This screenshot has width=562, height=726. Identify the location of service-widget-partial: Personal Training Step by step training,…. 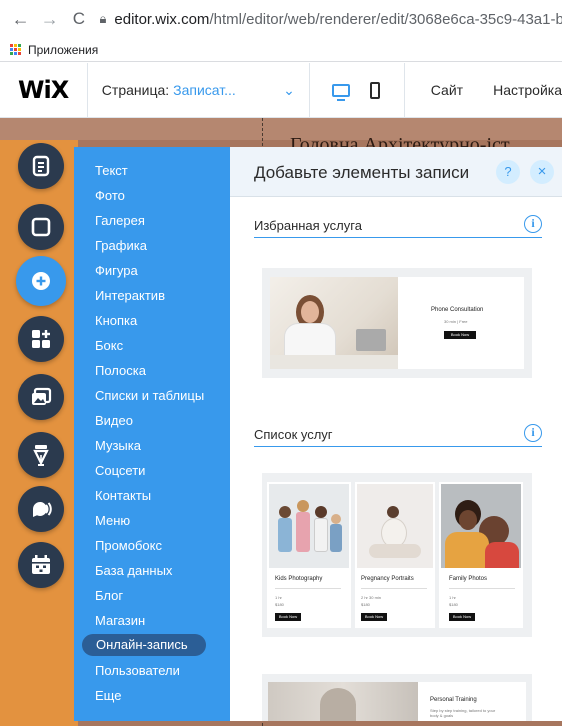
(397, 697).